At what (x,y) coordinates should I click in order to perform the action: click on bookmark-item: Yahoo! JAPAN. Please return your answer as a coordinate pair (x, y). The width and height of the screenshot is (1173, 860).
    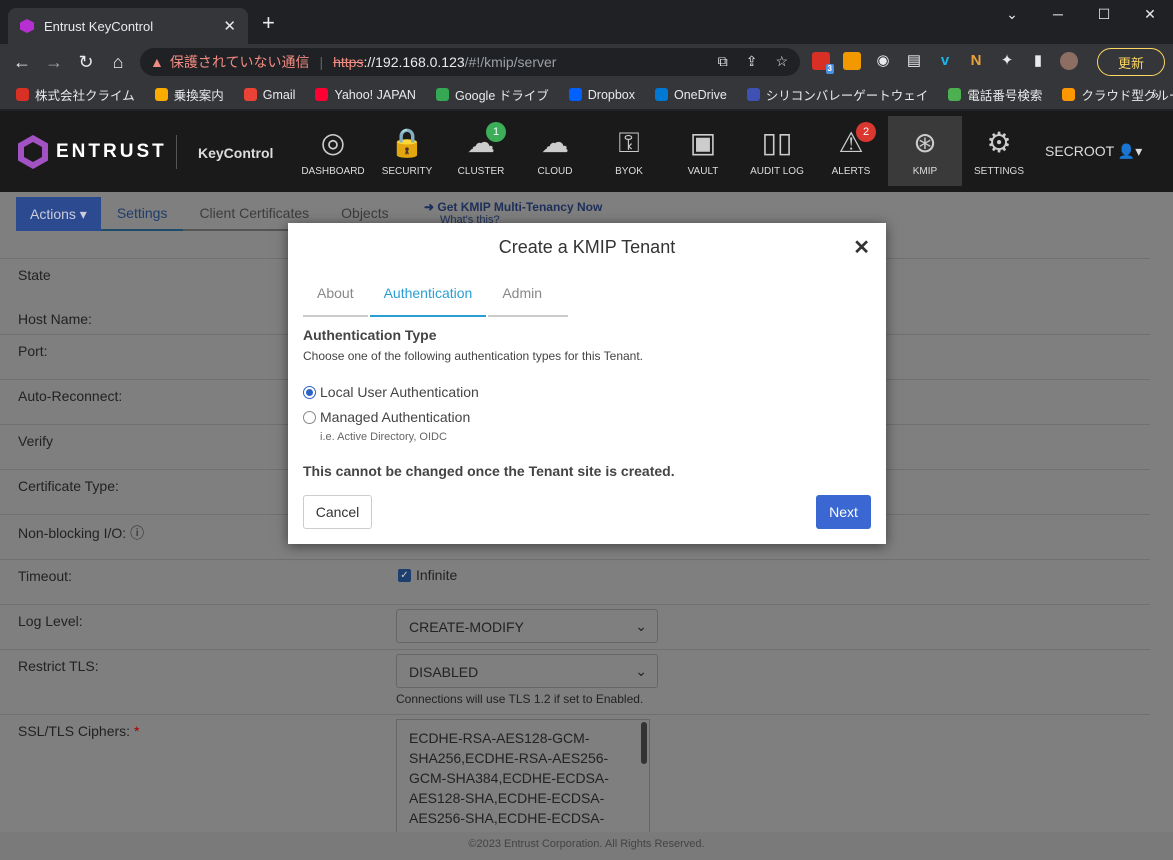
    Looking at the image, I should click on (365, 95).